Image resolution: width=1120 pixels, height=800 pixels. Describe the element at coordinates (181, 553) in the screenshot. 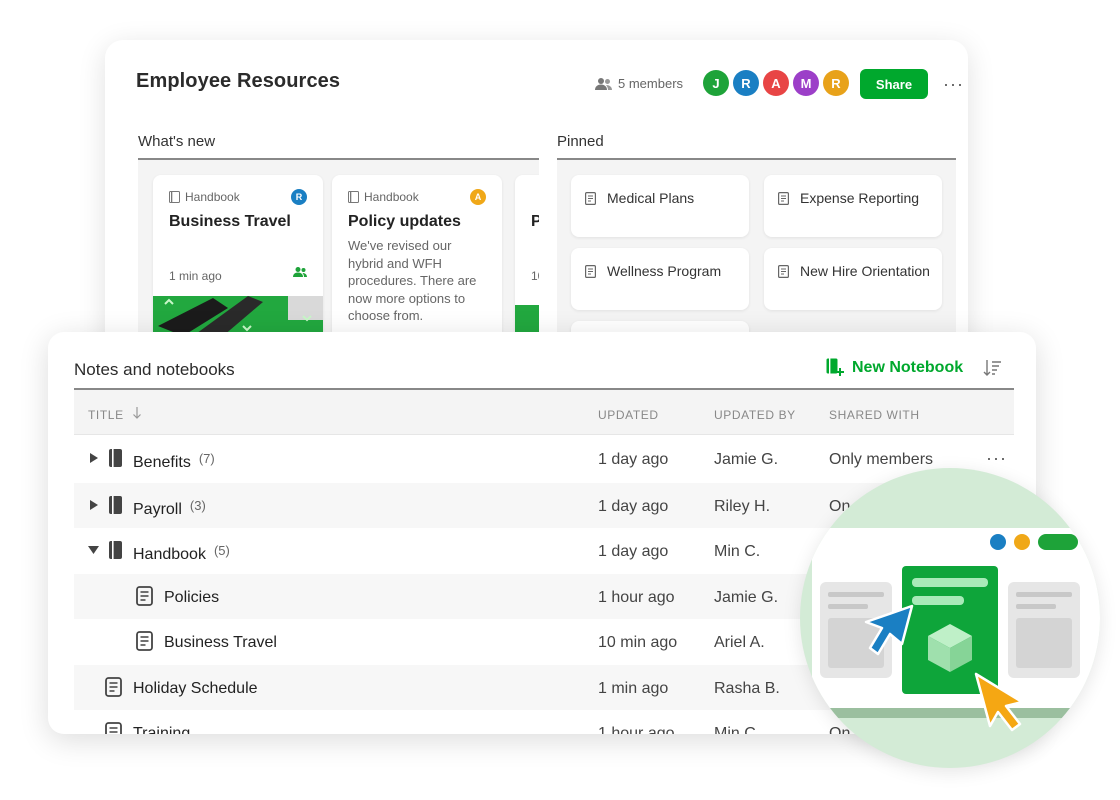

I see `row-title: Handbook (5)` at that location.